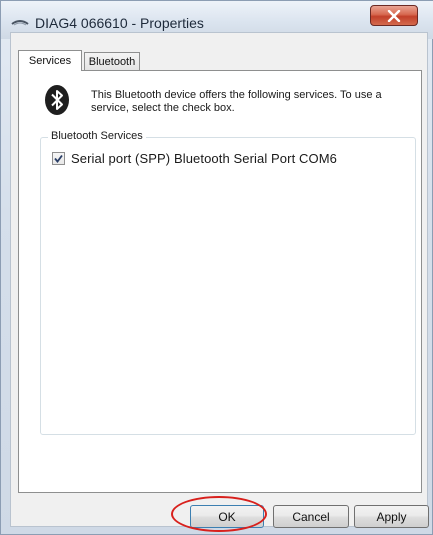 The image size is (433, 535). Describe the element at coordinates (119, 23) in the screenshot. I see `window-title: DIAG4 066610 - Properties` at that location.